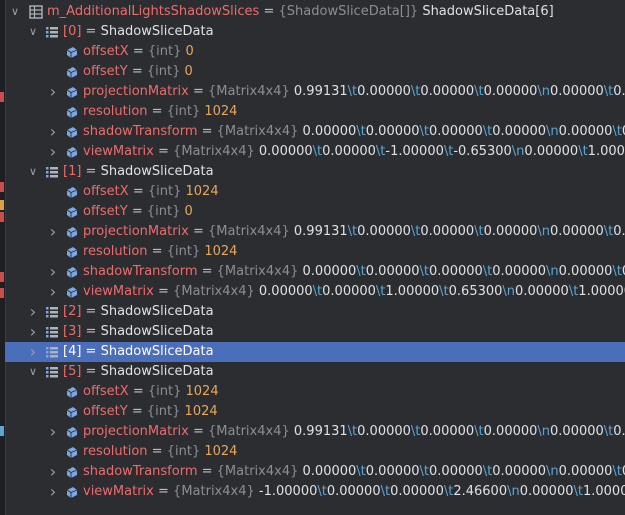  Describe the element at coordinates (315, 352) in the screenshot. I see `tree-element-row: › [4] = ShadowSliceData` at that location.